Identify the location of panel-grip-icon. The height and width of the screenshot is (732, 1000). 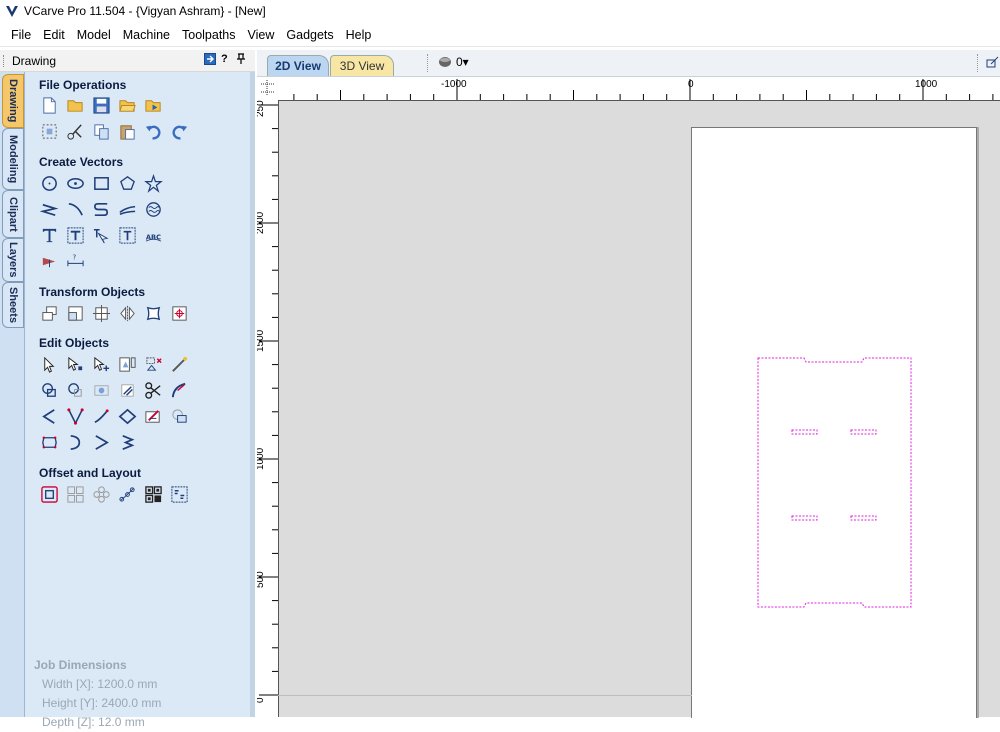
(4, 61).